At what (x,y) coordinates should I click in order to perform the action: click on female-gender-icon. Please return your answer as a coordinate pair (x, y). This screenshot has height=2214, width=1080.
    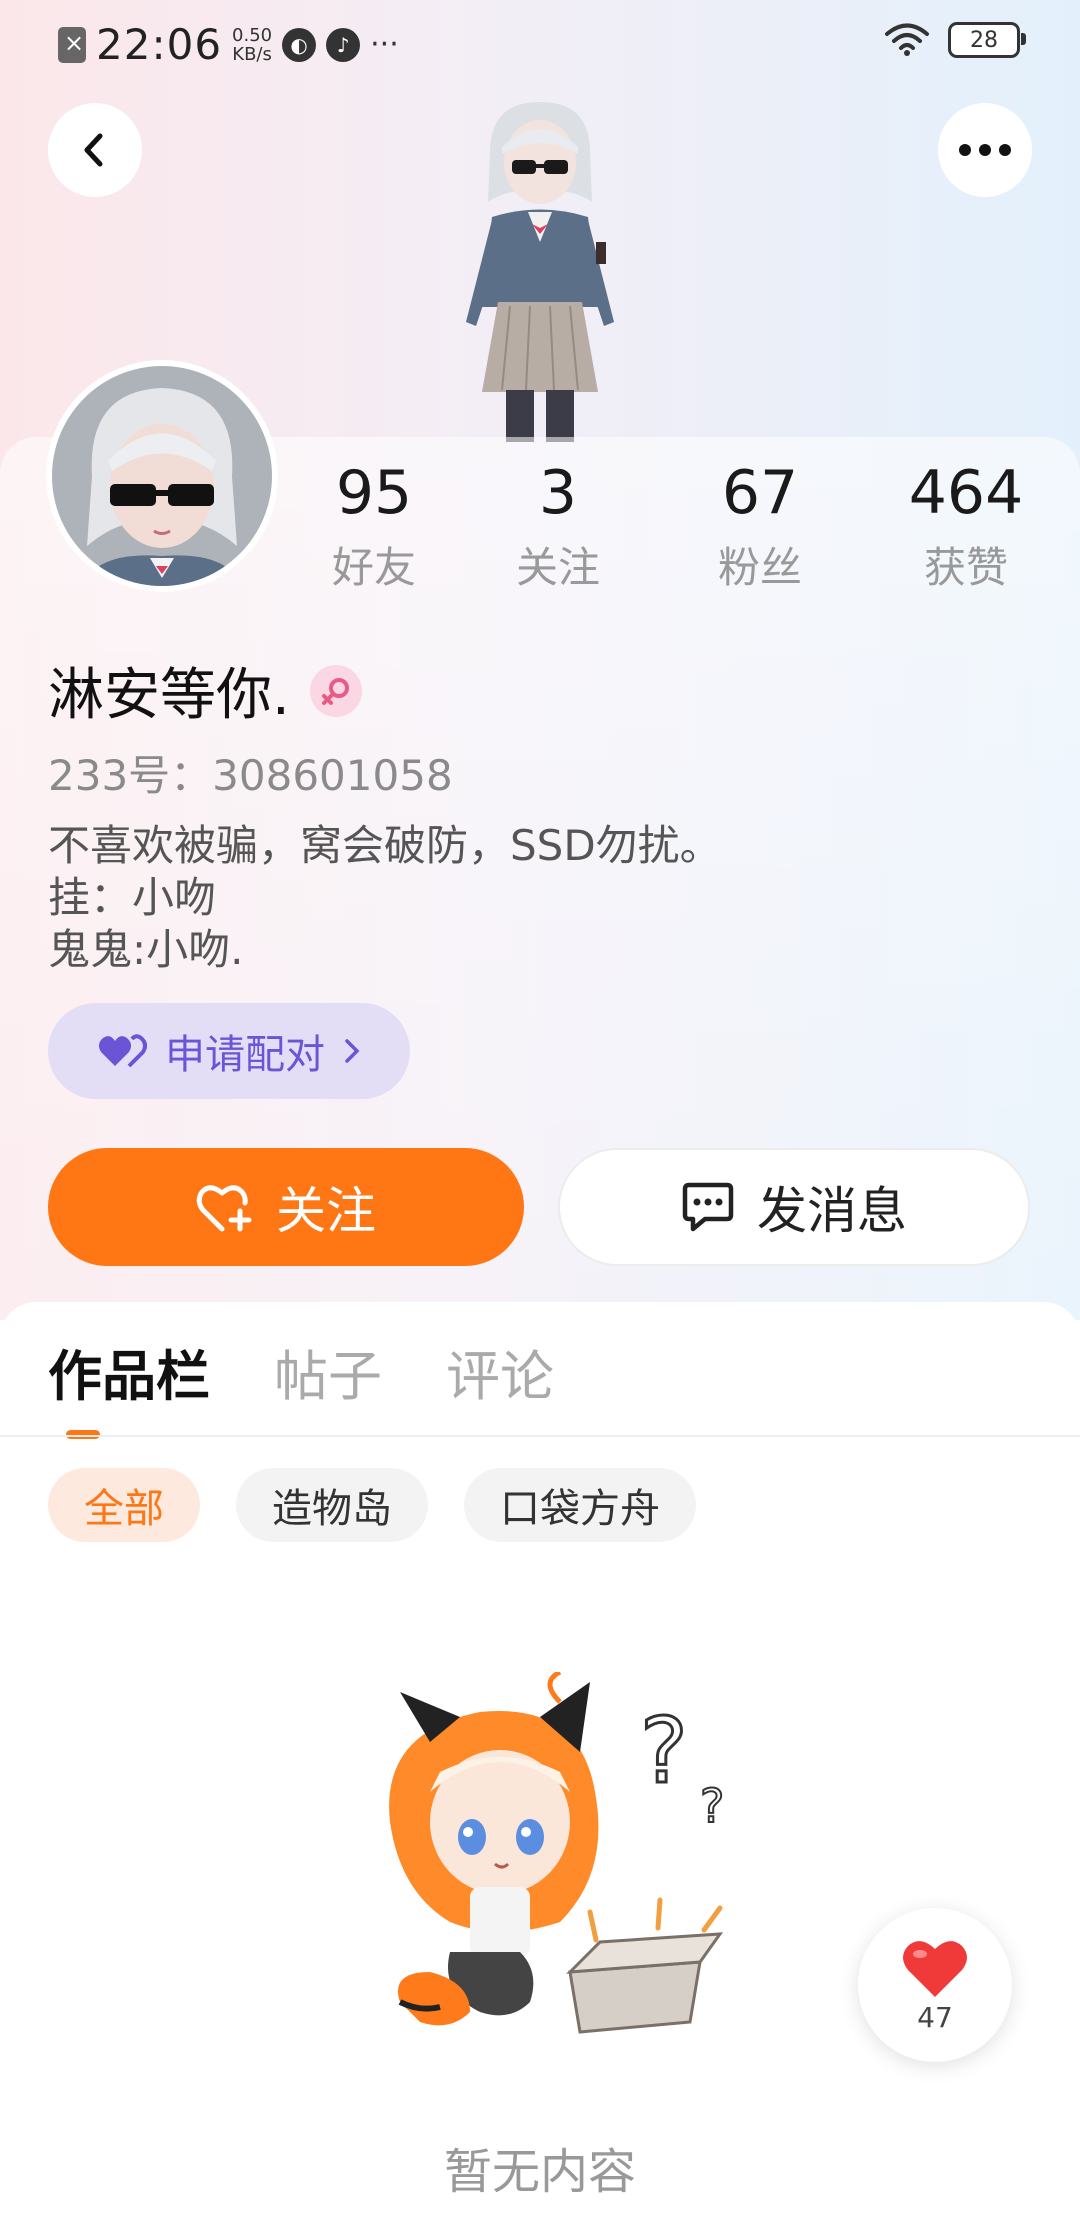
    Looking at the image, I should click on (335, 690).